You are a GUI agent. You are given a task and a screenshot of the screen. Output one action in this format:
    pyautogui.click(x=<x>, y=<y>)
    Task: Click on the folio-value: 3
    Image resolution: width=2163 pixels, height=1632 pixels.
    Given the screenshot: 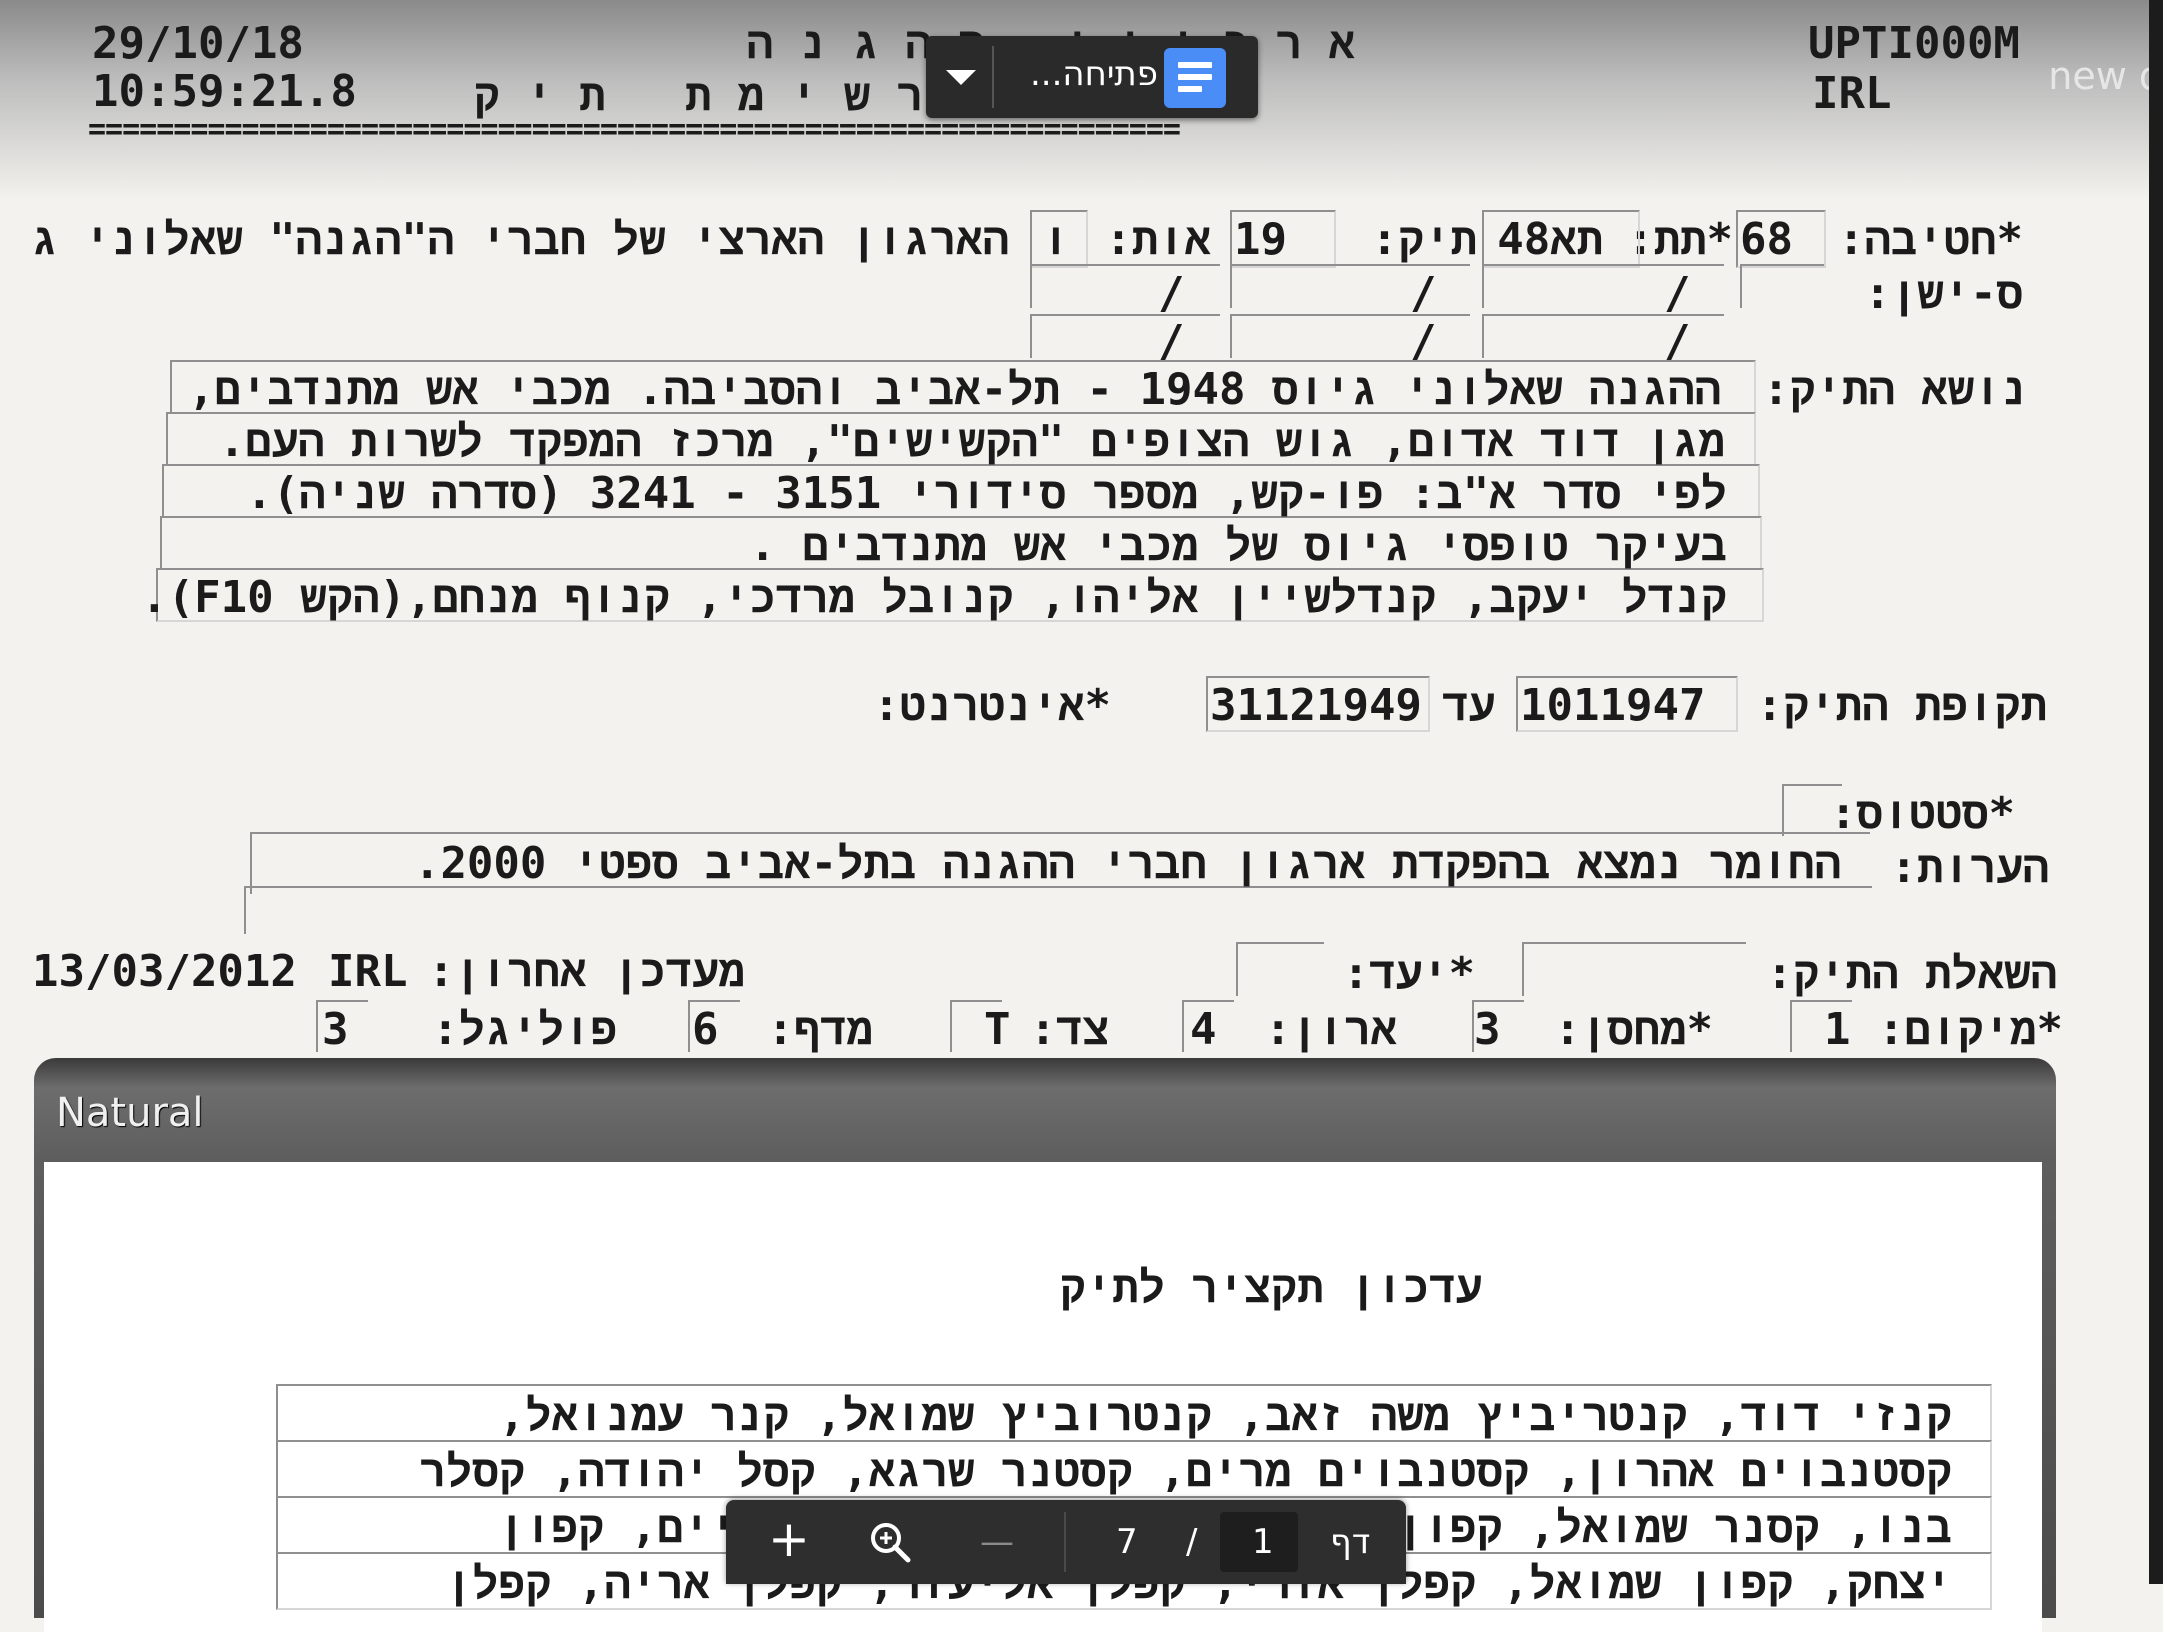 What is the action you would take?
    pyautogui.click(x=335, y=1029)
    